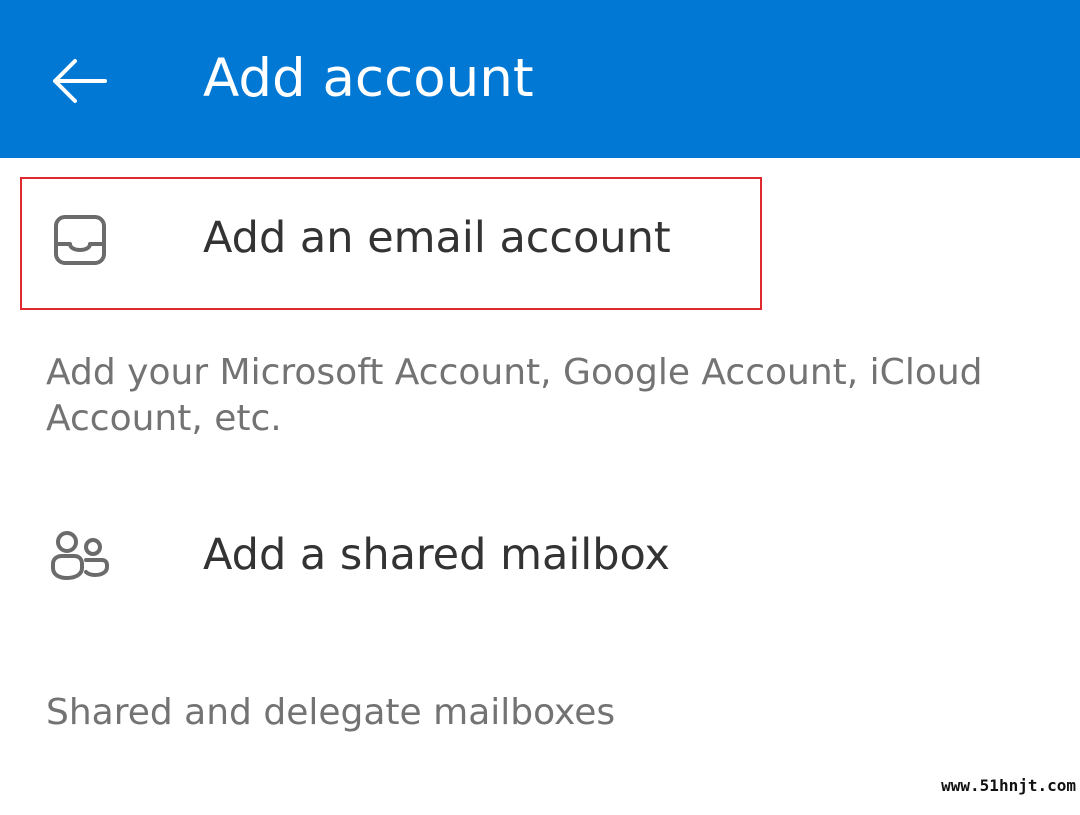 Image resolution: width=1080 pixels, height=815 pixels. I want to click on back-button, so click(79, 81).